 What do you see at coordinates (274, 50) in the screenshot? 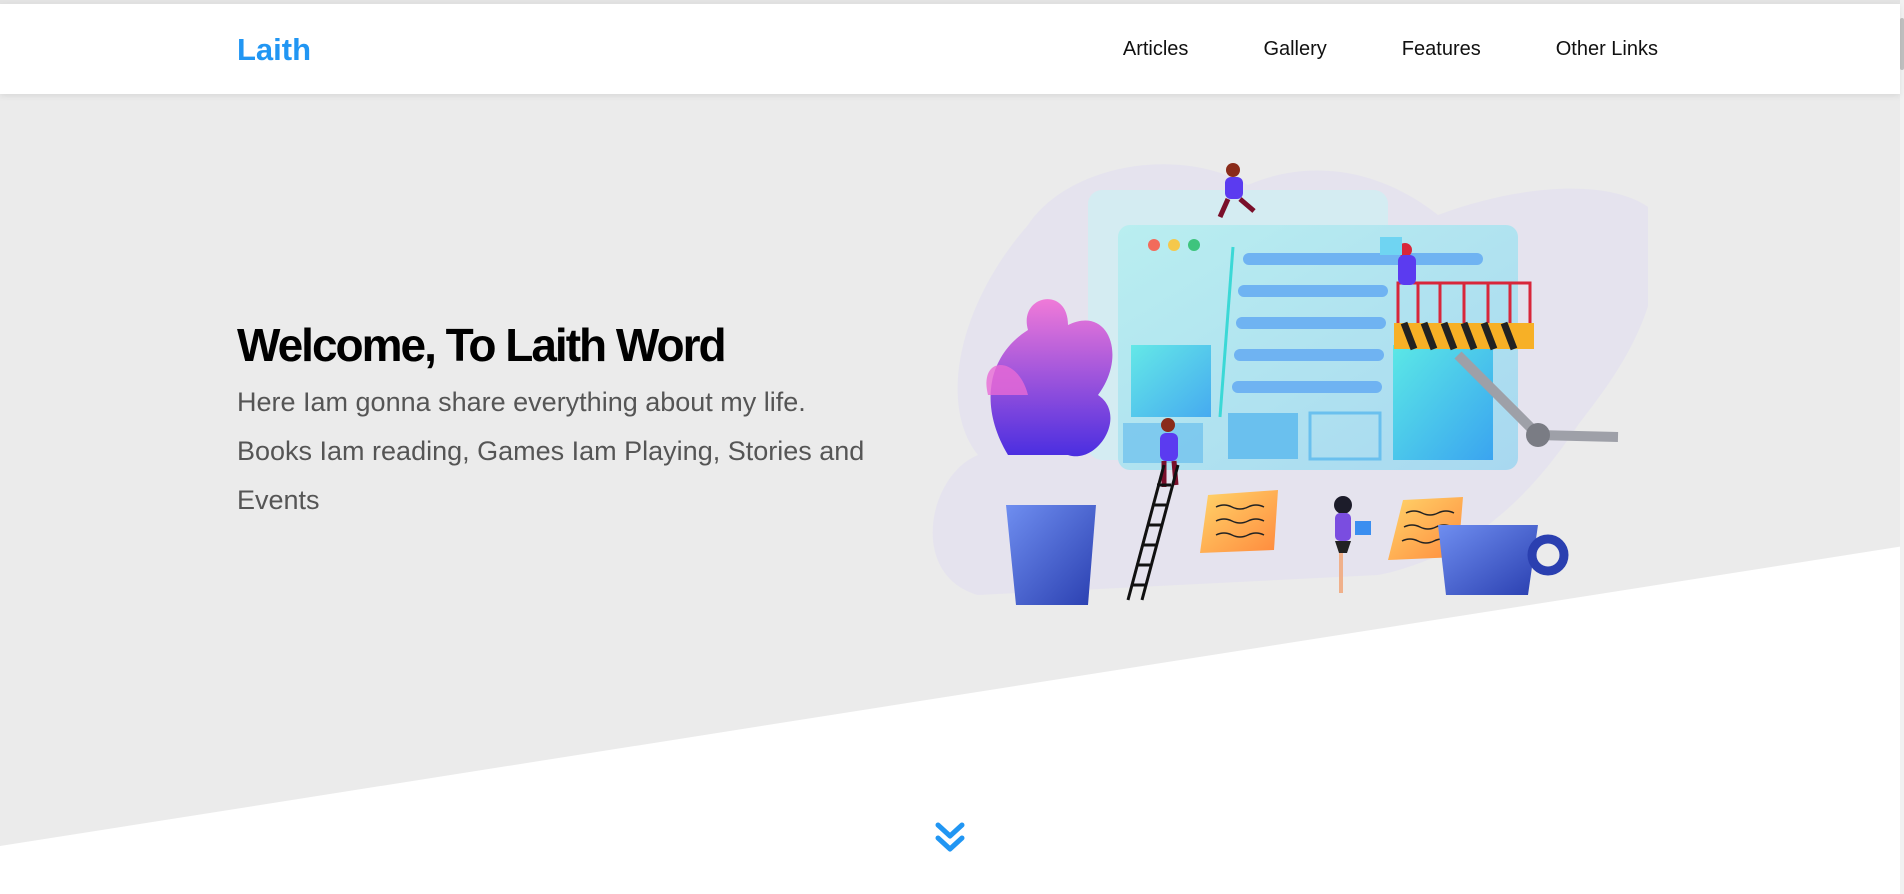
I see `site-logo: Laith` at bounding box center [274, 50].